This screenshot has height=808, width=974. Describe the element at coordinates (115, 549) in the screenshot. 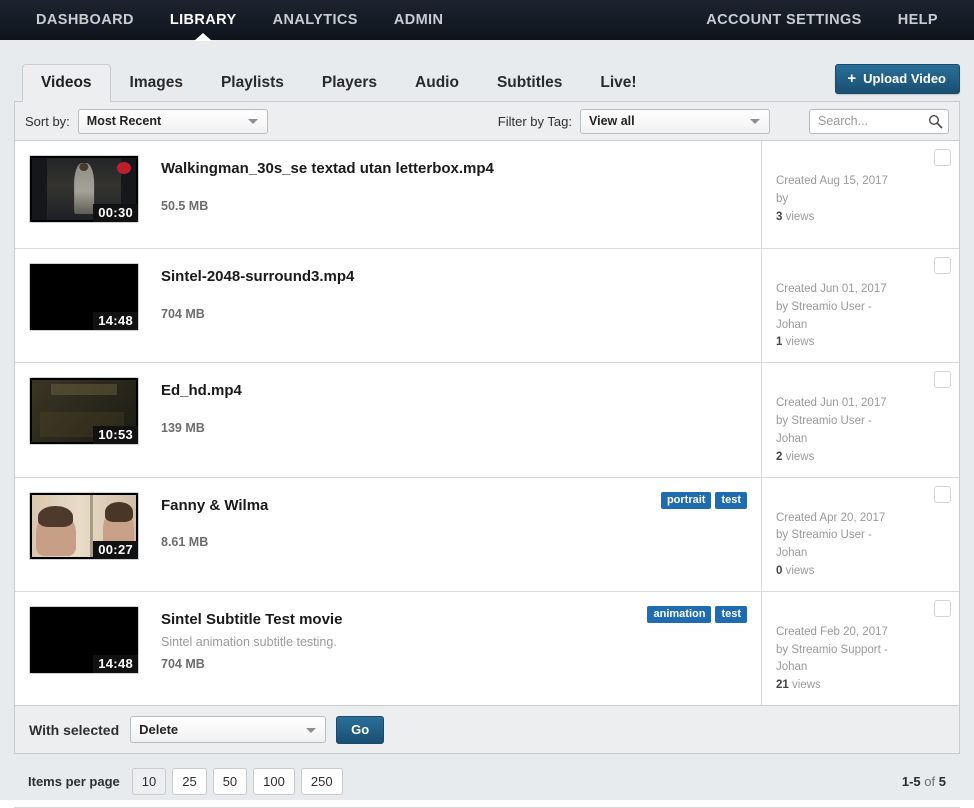

I see `video-duration: 00:27` at that location.